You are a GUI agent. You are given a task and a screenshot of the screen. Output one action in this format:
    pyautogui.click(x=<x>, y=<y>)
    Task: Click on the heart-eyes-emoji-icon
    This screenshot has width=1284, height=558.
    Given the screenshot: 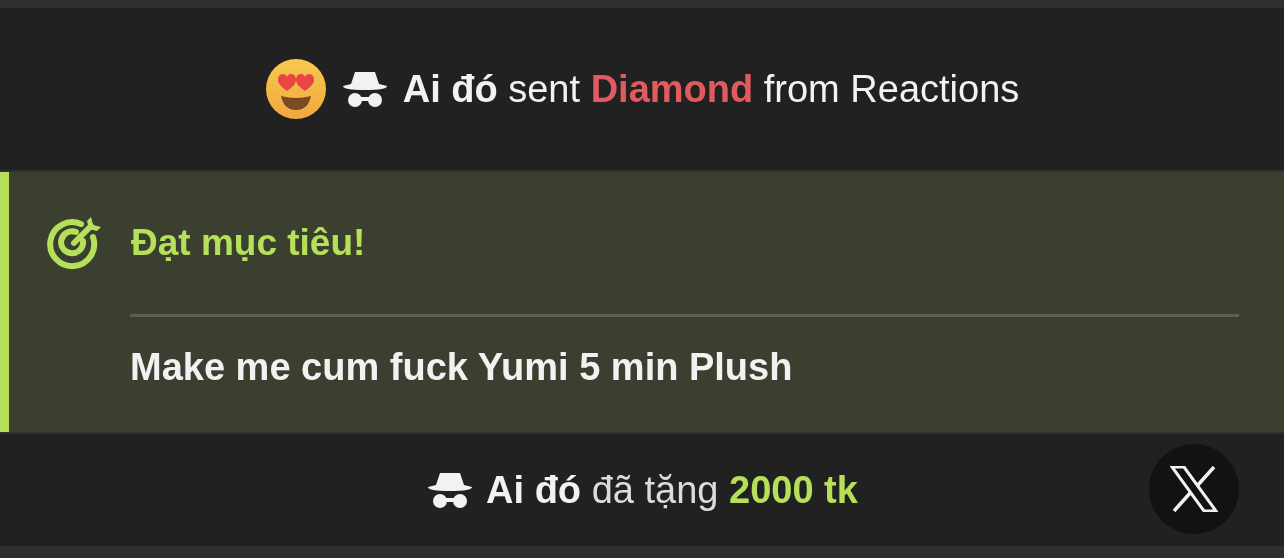 What is the action you would take?
    pyautogui.click(x=295, y=89)
    